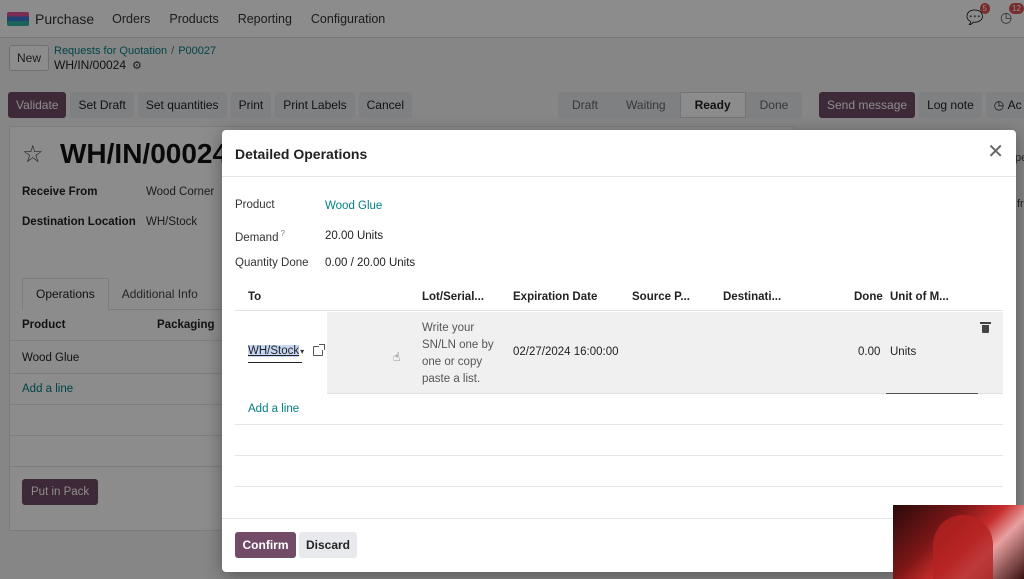 Image resolution: width=1024 pixels, height=579 pixels. What do you see at coordinates (566, 352) in the screenshot?
I see `expiration-date-value: 02/27/2024 16:00:00` at bounding box center [566, 352].